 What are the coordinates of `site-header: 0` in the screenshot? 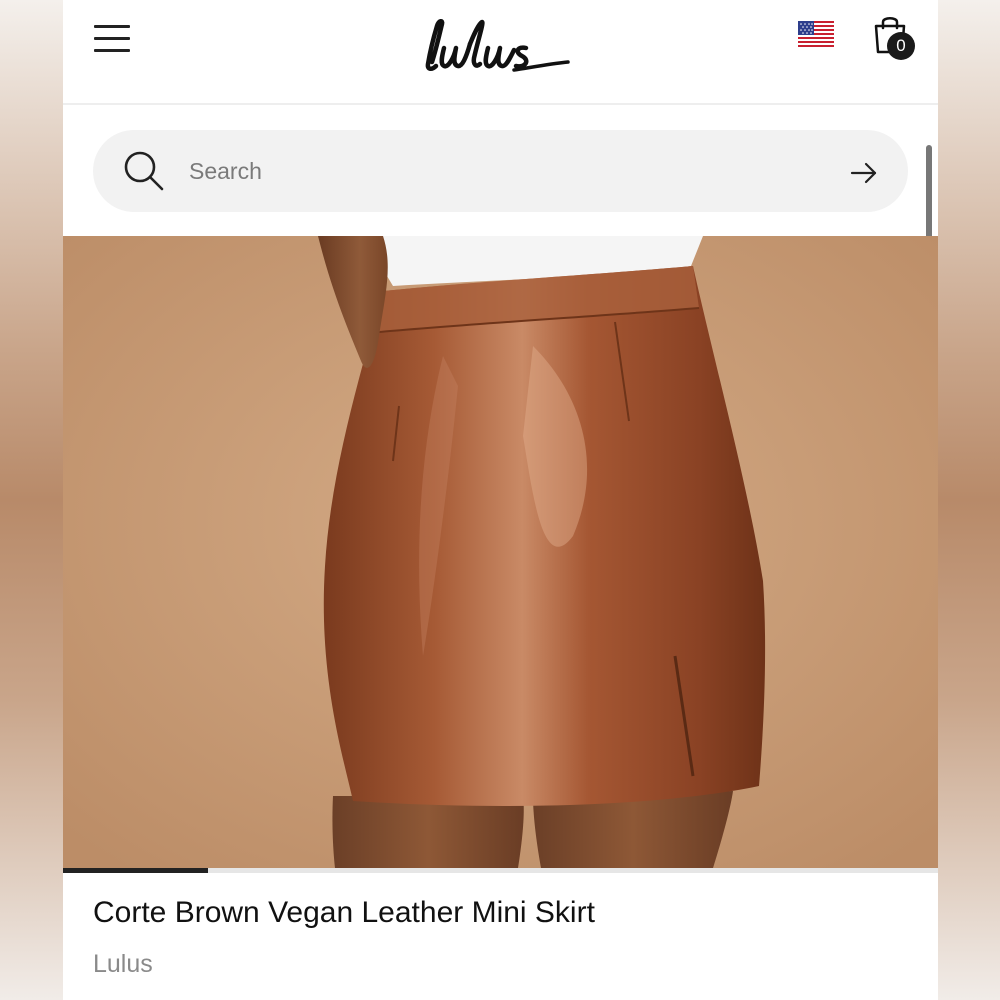 It's located at (500, 52).